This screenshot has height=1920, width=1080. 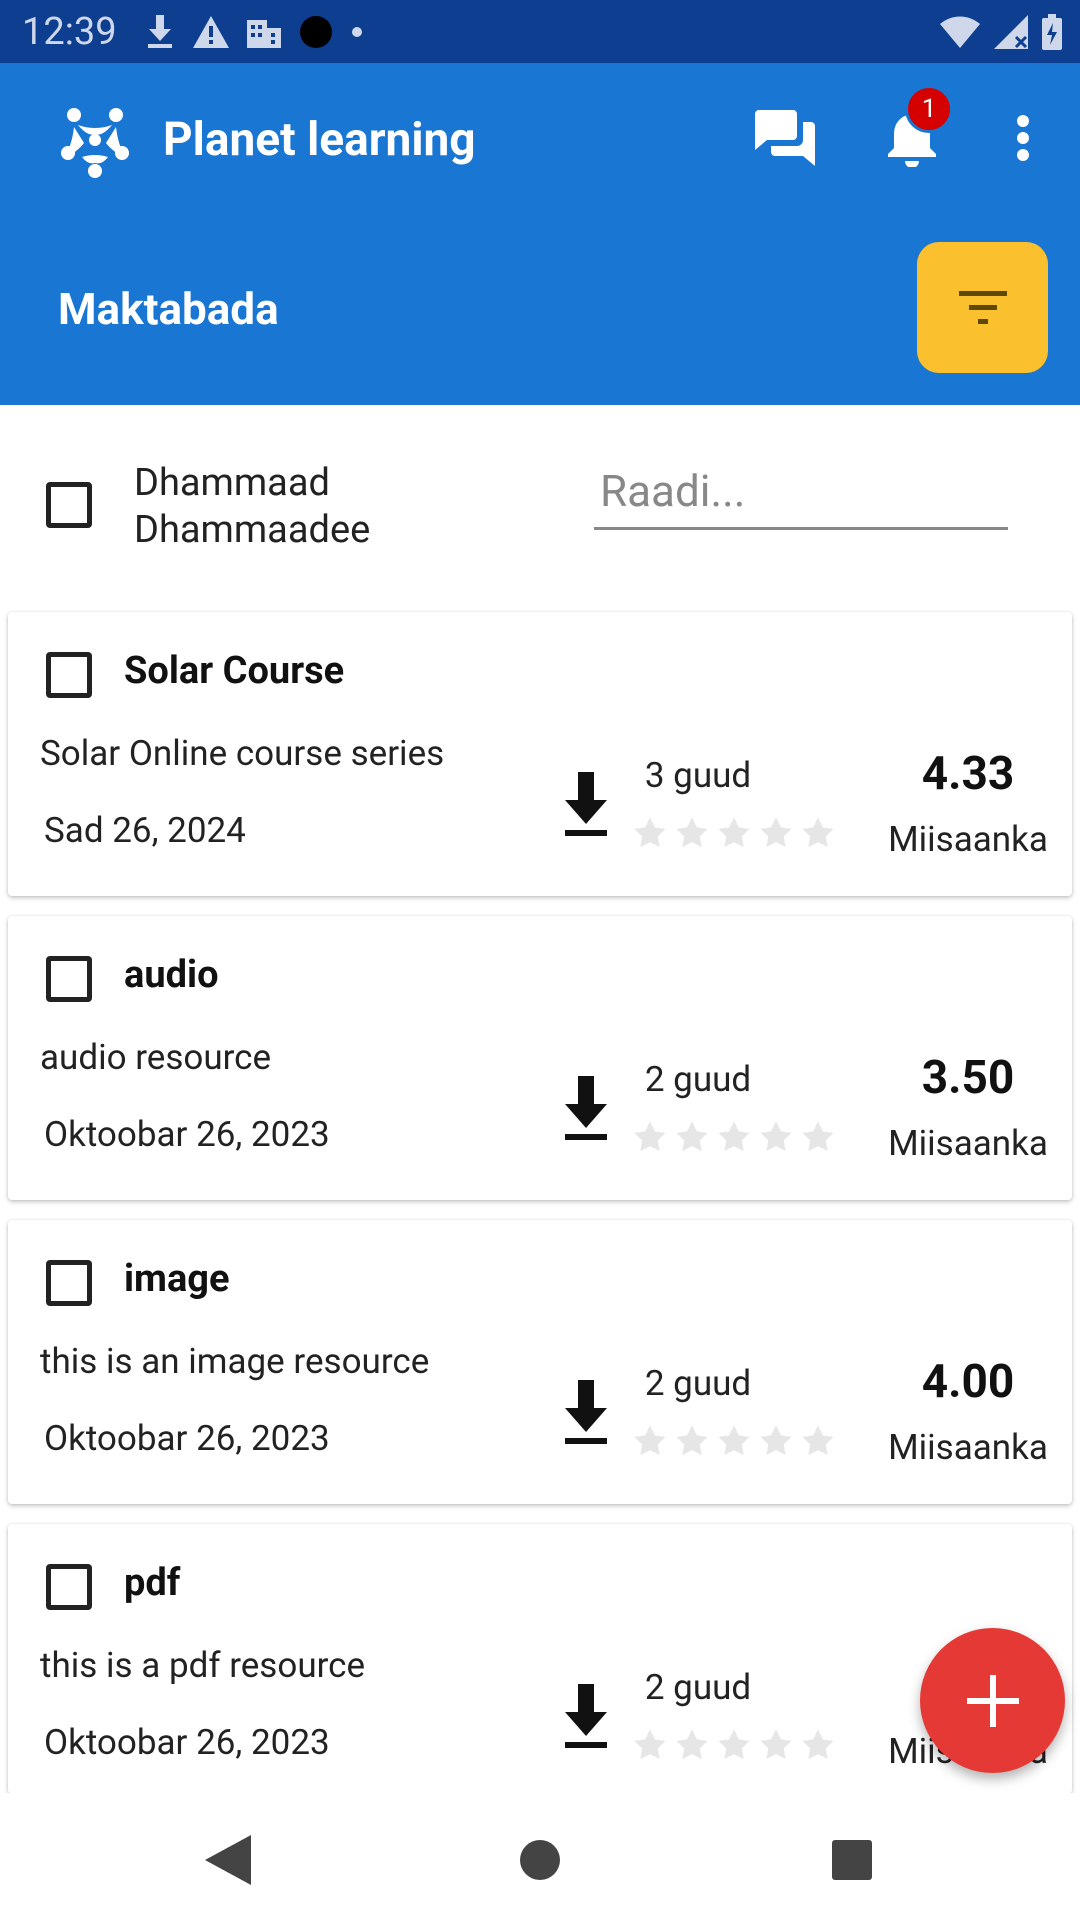 I want to click on chat-icon, so click(x=785, y=138).